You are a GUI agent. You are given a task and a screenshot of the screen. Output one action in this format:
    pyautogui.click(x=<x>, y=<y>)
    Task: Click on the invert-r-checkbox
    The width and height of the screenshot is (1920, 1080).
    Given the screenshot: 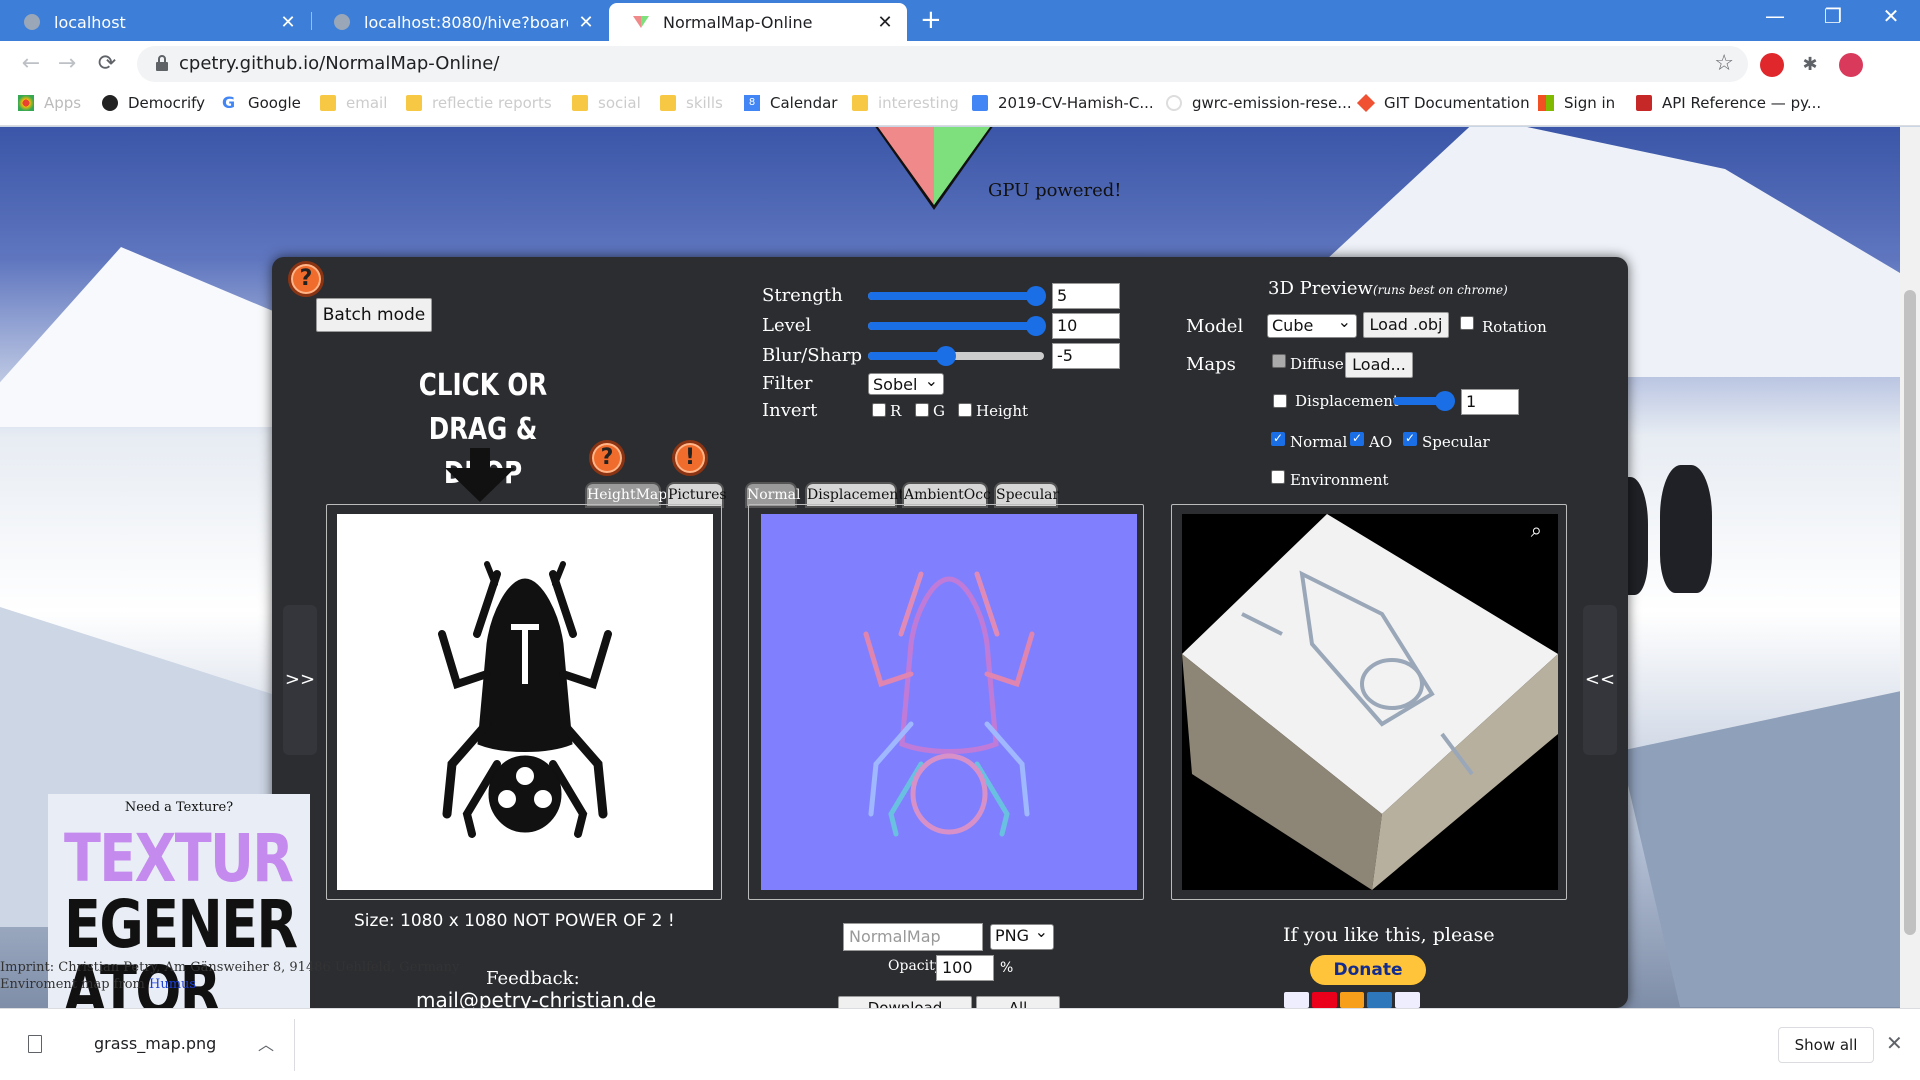 What is the action you would take?
    pyautogui.click(x=879, y=410)
    